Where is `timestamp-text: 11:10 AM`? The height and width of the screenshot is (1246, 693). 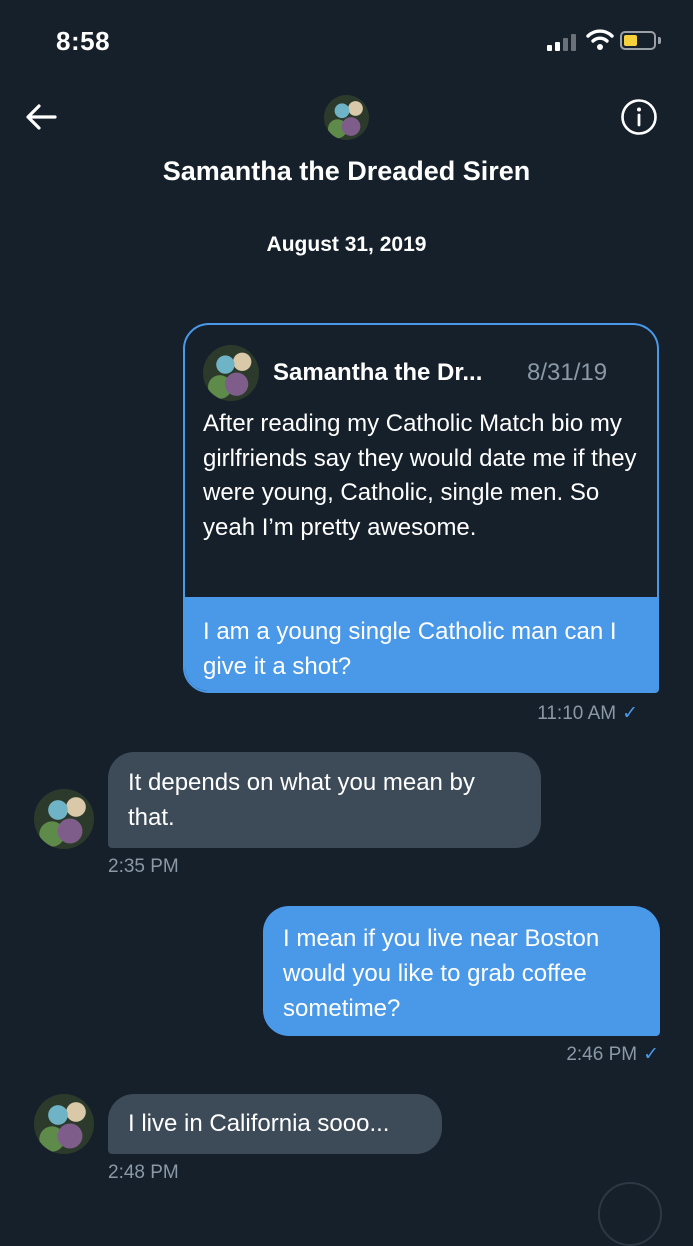 timestamp-text: 11:10 AM is located at coordinates (577, 713).